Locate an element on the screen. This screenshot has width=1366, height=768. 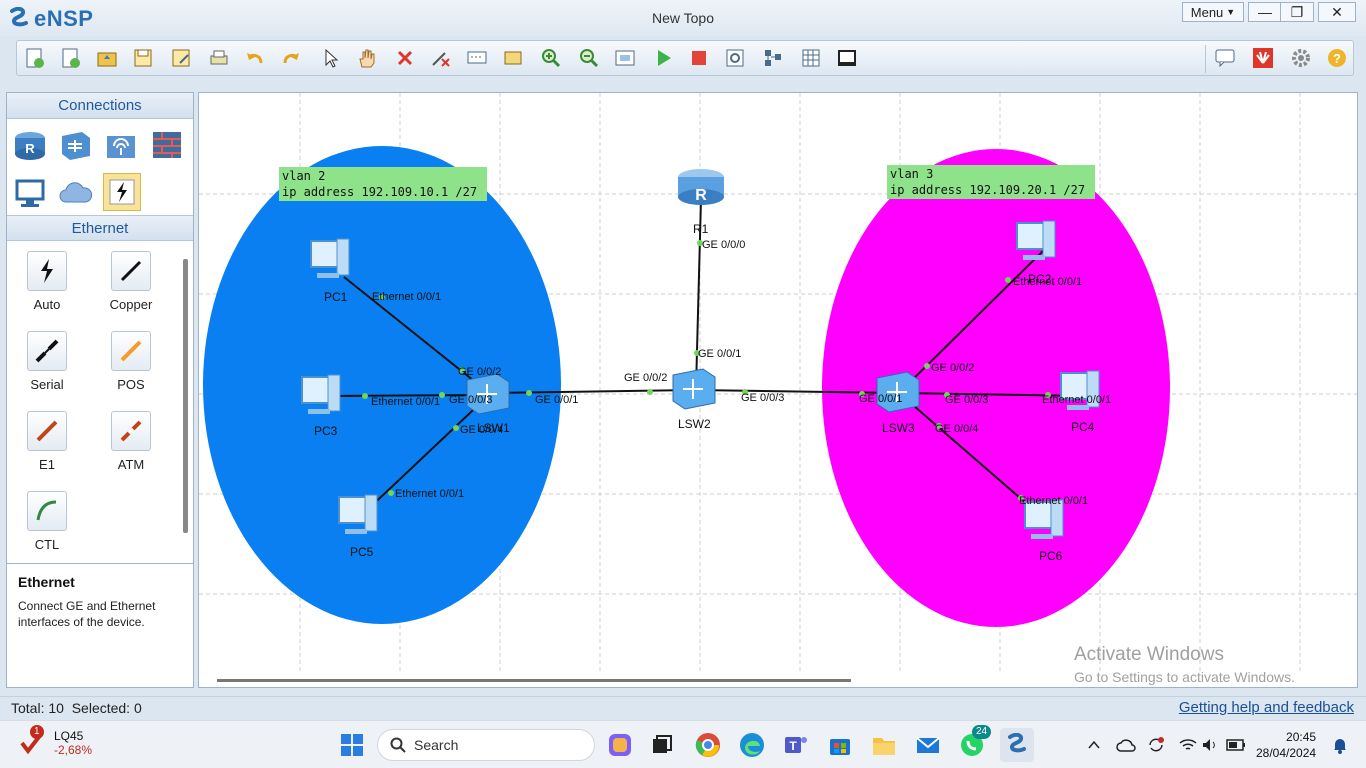
whatsapp-icon: 24 is located at coordinates (975, 742).